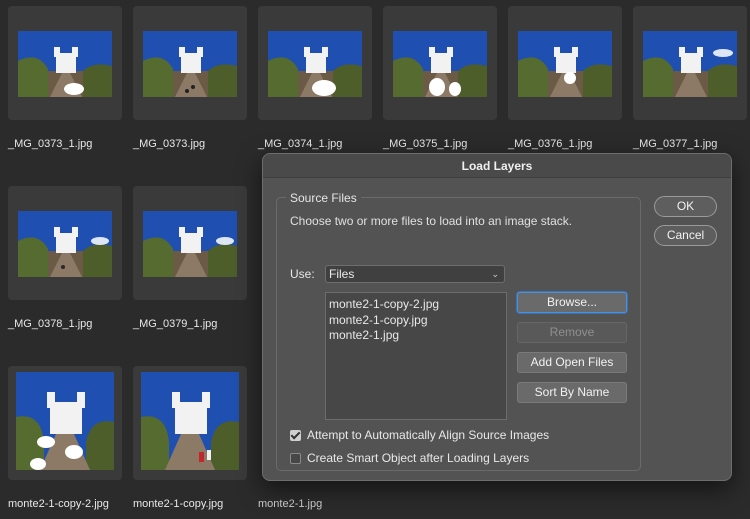 This screenshot has width=750, height=519. I want to click on add-open-files-button: Add Open Files, so click(572, 362).